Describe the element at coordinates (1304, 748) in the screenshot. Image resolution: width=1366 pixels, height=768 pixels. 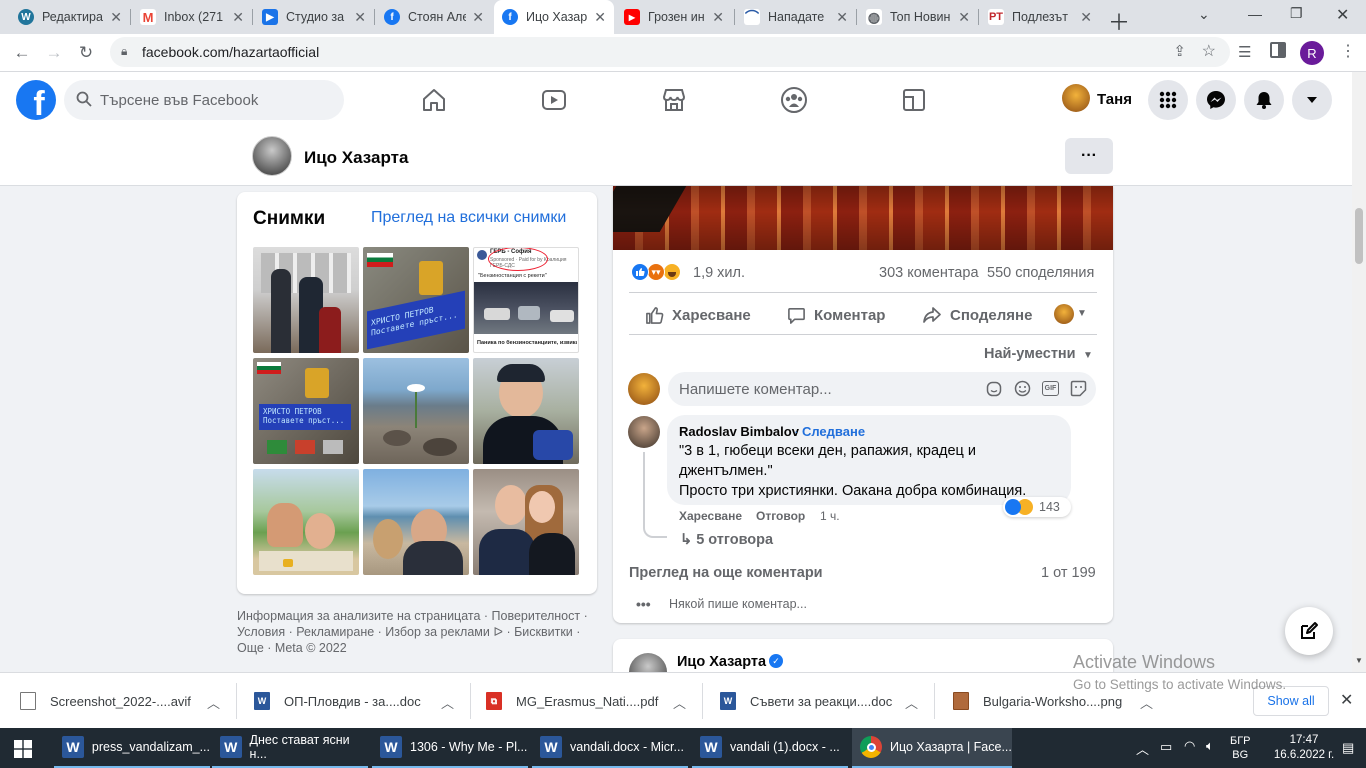
I see `system-clock: 17:47 16.6.2022 г.` at that location.